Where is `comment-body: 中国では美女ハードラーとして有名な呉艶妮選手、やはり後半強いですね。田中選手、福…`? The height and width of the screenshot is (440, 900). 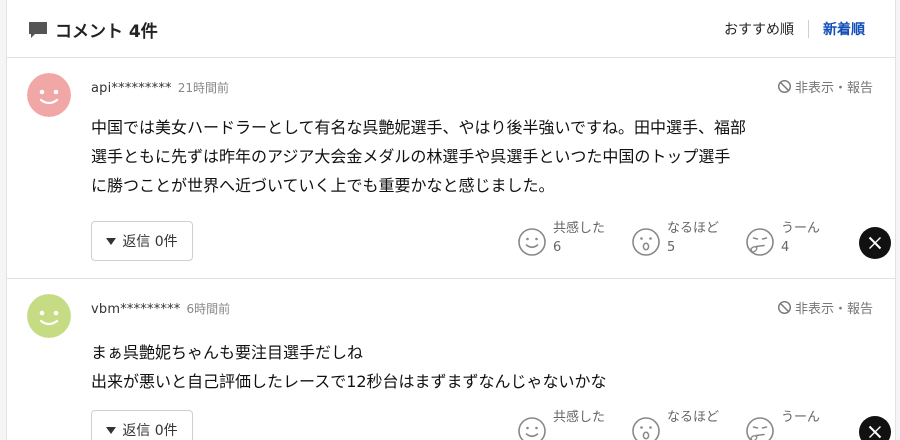
comment-body: 中国では美女ハードラーとして有名な呉艶妮選手、やはり後半強いですね。田中選手、福… is located at coordinates (419, 156).